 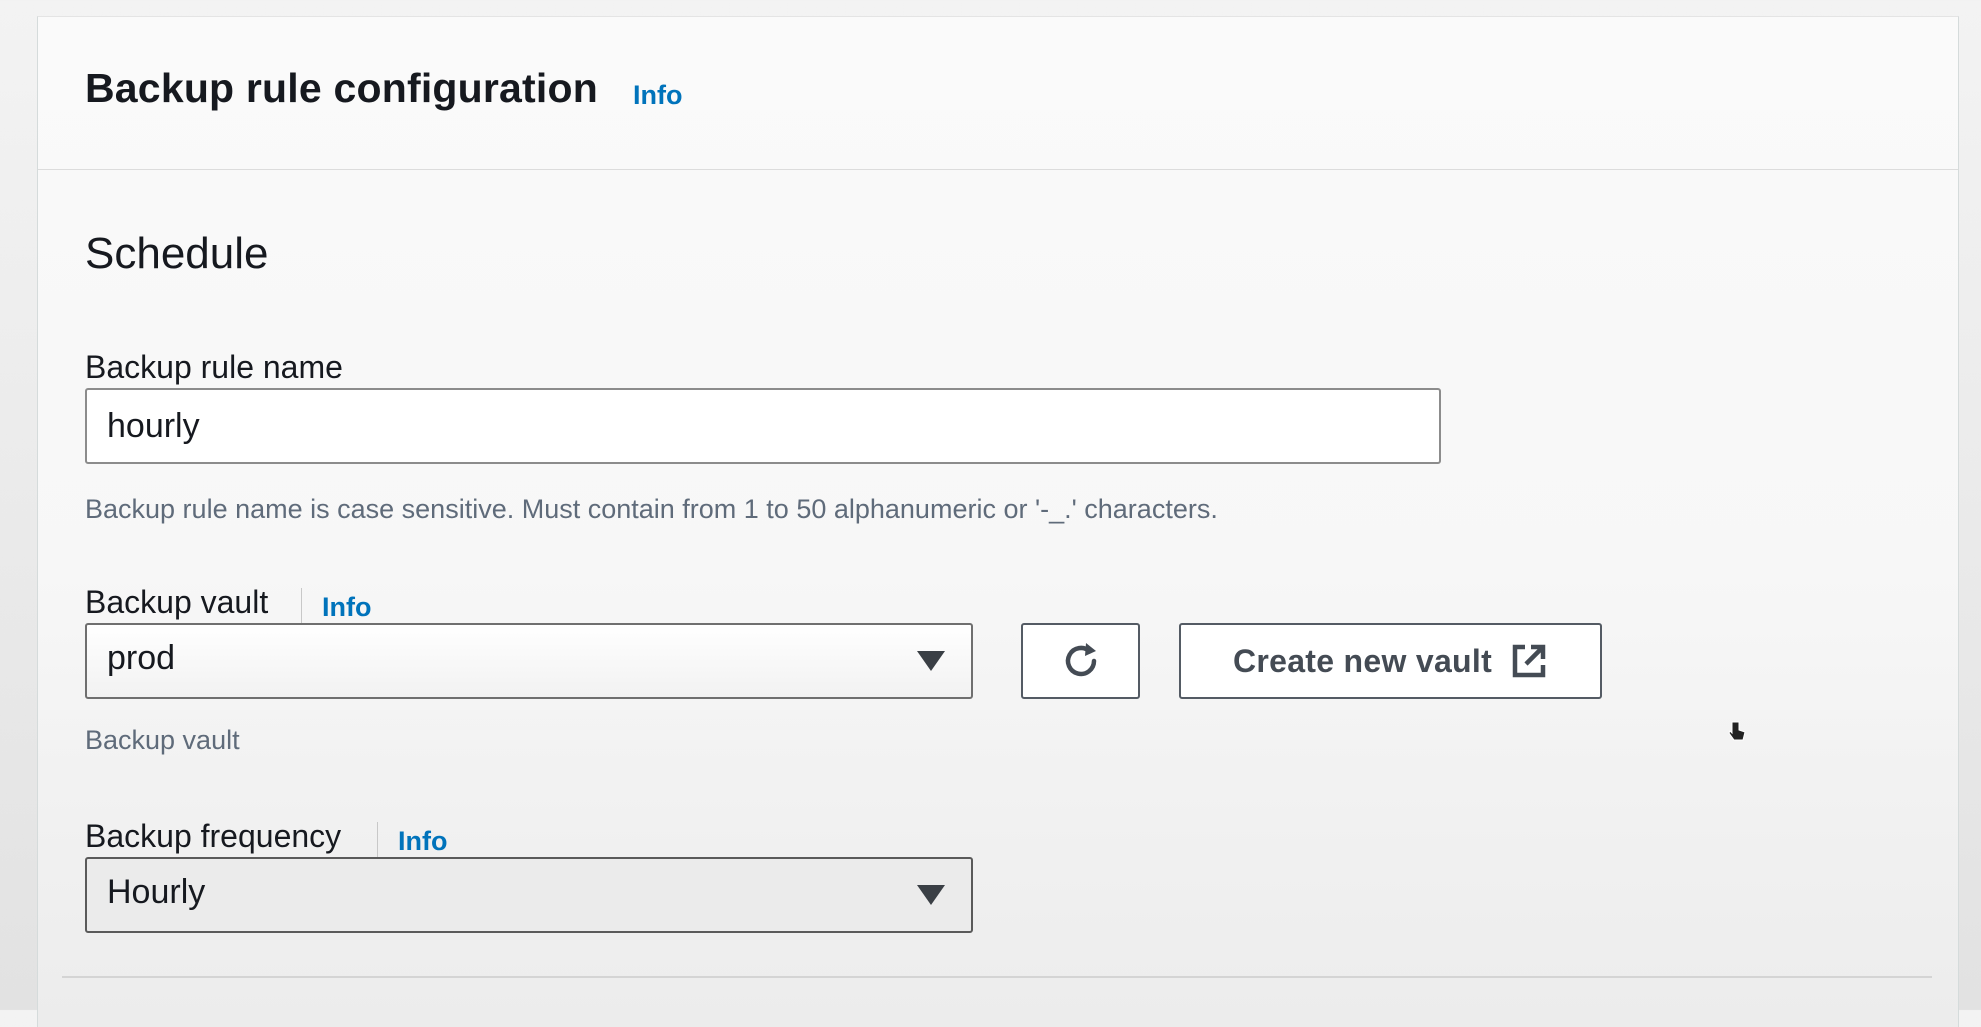 What do you see at coordinates (529, 661) in the screenshot?
I see `vault-select: prod` at bounding box center [529, 661].